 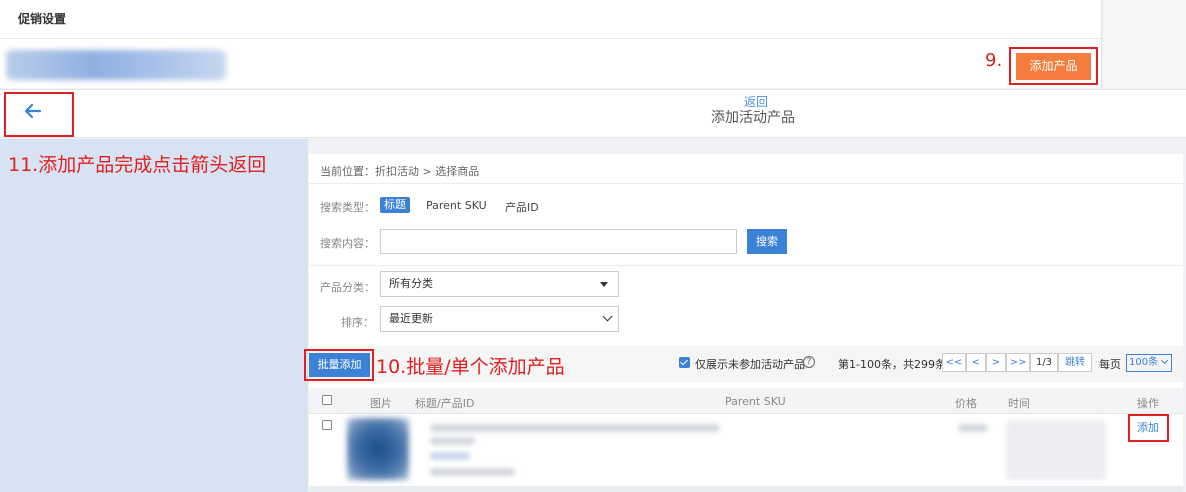 I want to click on sort-select: 最近更新, so click(x=499, y=319).